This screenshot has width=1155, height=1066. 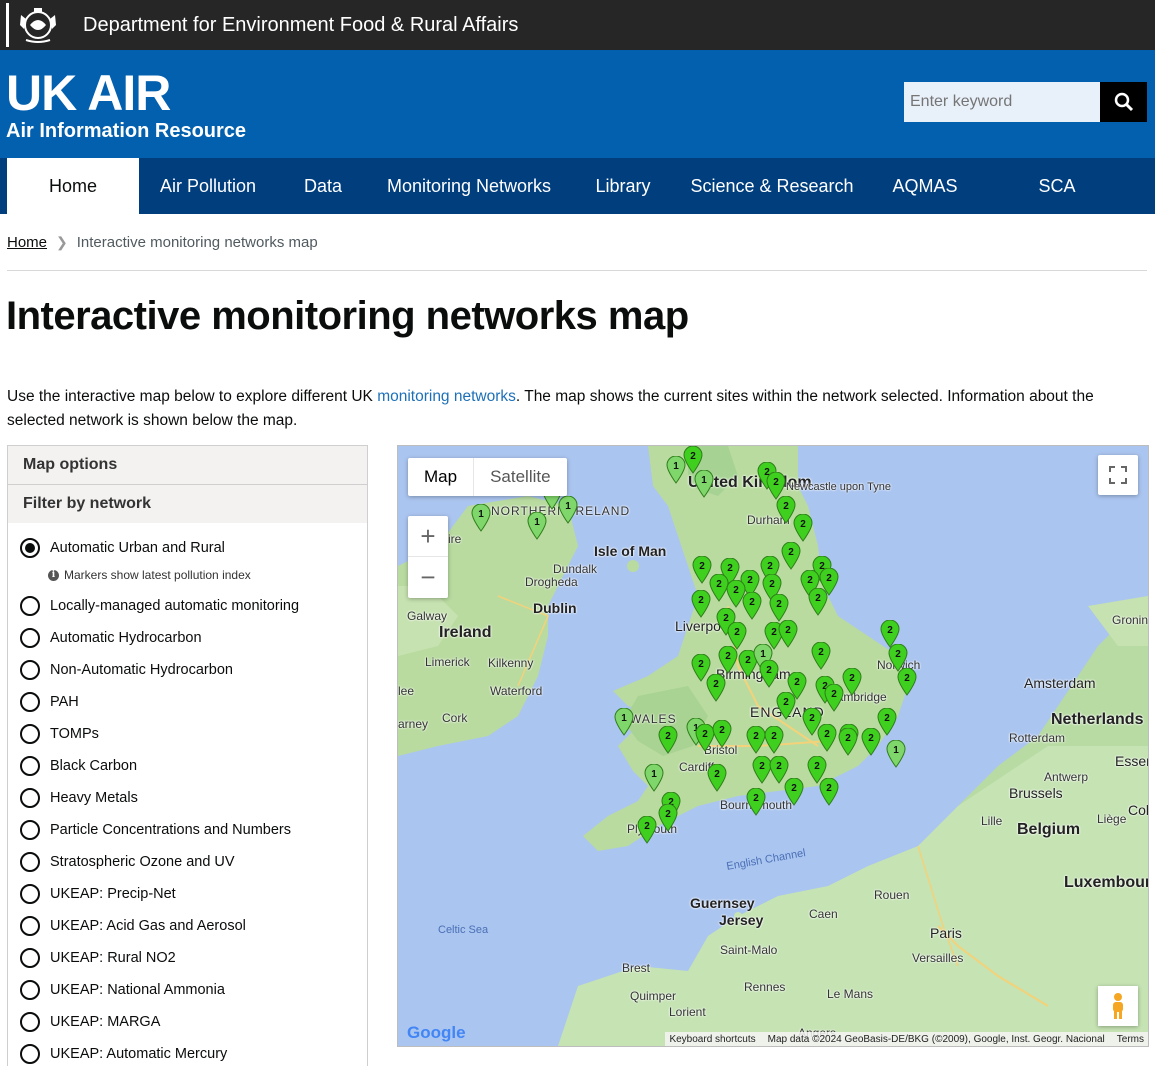 What do you see at coordinates (59, 734) in the screenshot?
I see `network-option: TOMPs` at bounding box center [59, 734].